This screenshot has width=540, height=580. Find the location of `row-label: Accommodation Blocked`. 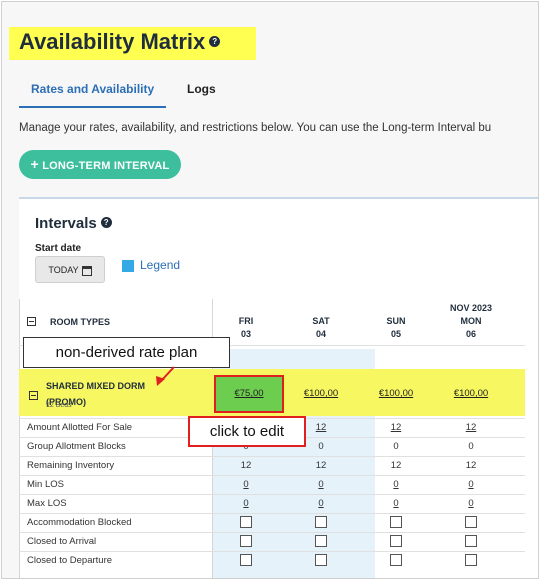

row-label: Accommodation Blocked is located at coordinates (79, 522).